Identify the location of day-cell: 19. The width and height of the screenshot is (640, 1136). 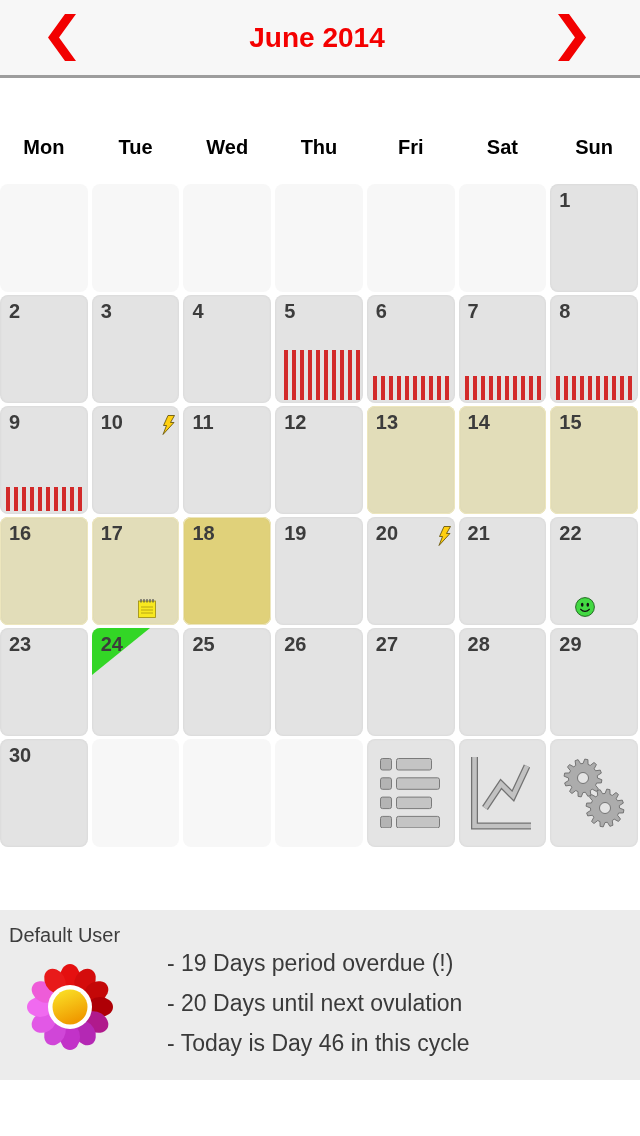
(319, 571).